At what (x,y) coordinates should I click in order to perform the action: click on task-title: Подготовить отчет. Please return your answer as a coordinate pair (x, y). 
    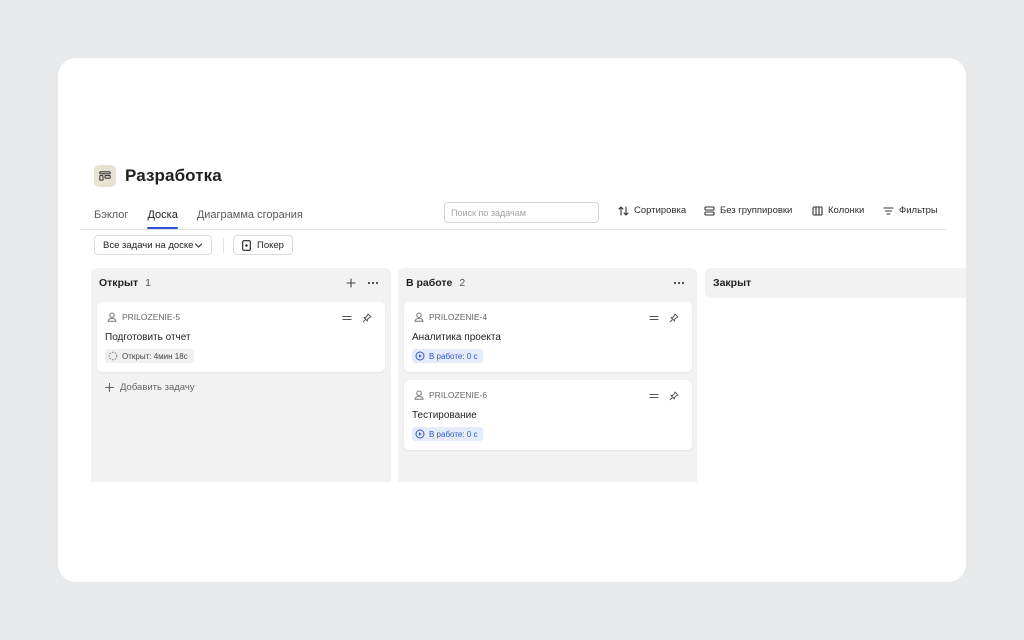
    Looking at the image, I should click on (148, 337).